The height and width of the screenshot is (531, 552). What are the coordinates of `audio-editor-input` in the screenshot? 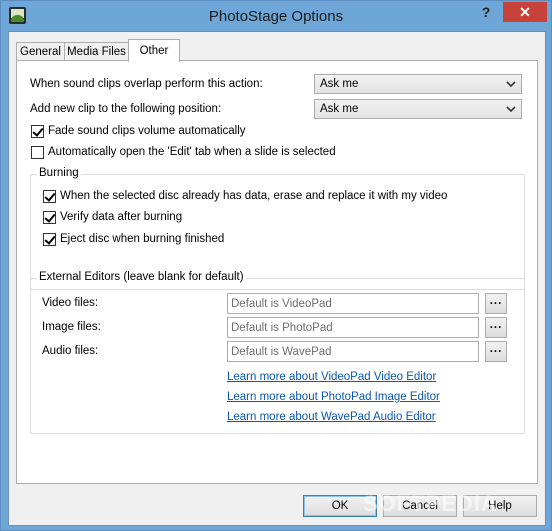 It's located at (351, 351).